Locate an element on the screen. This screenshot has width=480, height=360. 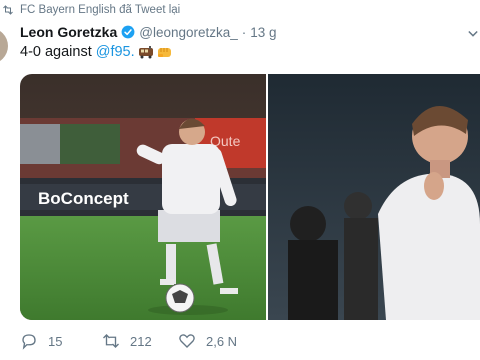
ad-board-text: BoConcept is located at coordinates (83, 198).